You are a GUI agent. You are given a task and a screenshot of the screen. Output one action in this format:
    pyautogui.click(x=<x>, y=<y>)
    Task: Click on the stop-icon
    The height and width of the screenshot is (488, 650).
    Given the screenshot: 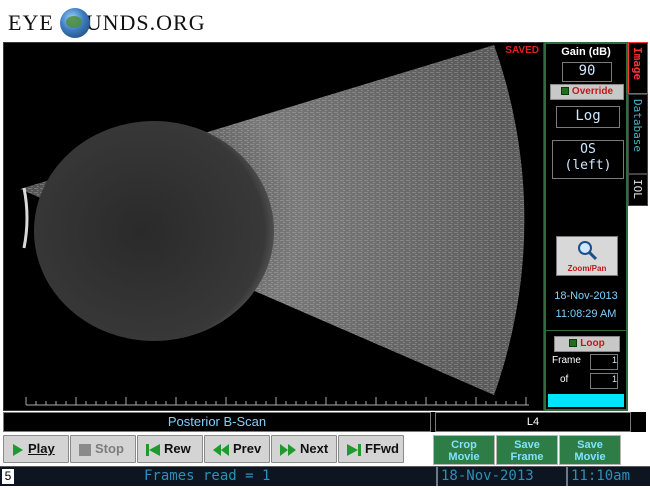 What is the action you would take?
    pyautogui.click(x=85, y=449)
    